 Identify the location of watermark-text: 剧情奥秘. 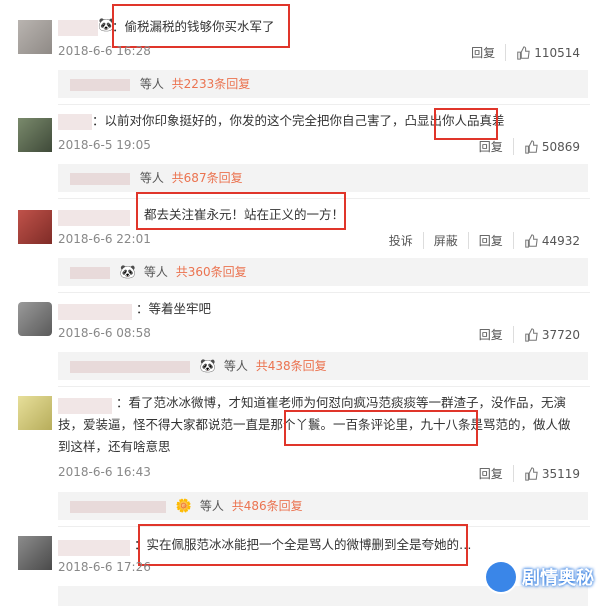
(558, 578).